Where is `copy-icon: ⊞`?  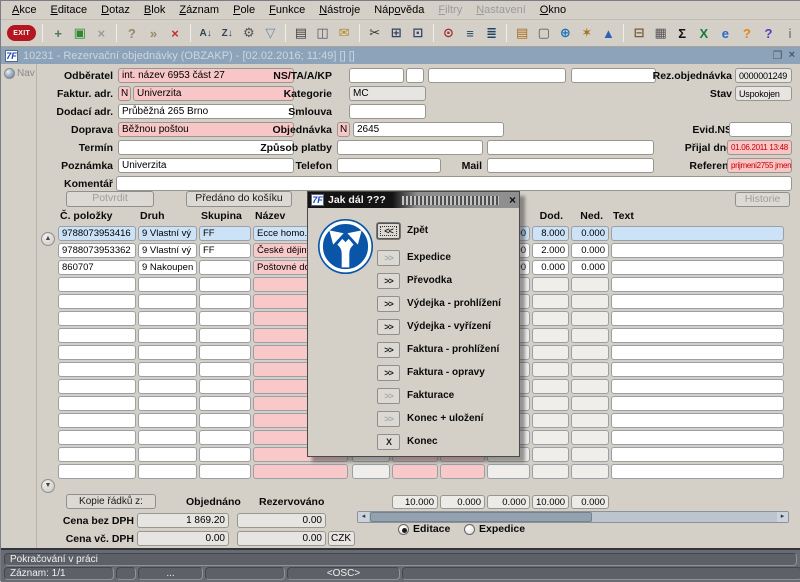 copy-icon: ⊞ is located at coordinates (396, 33).